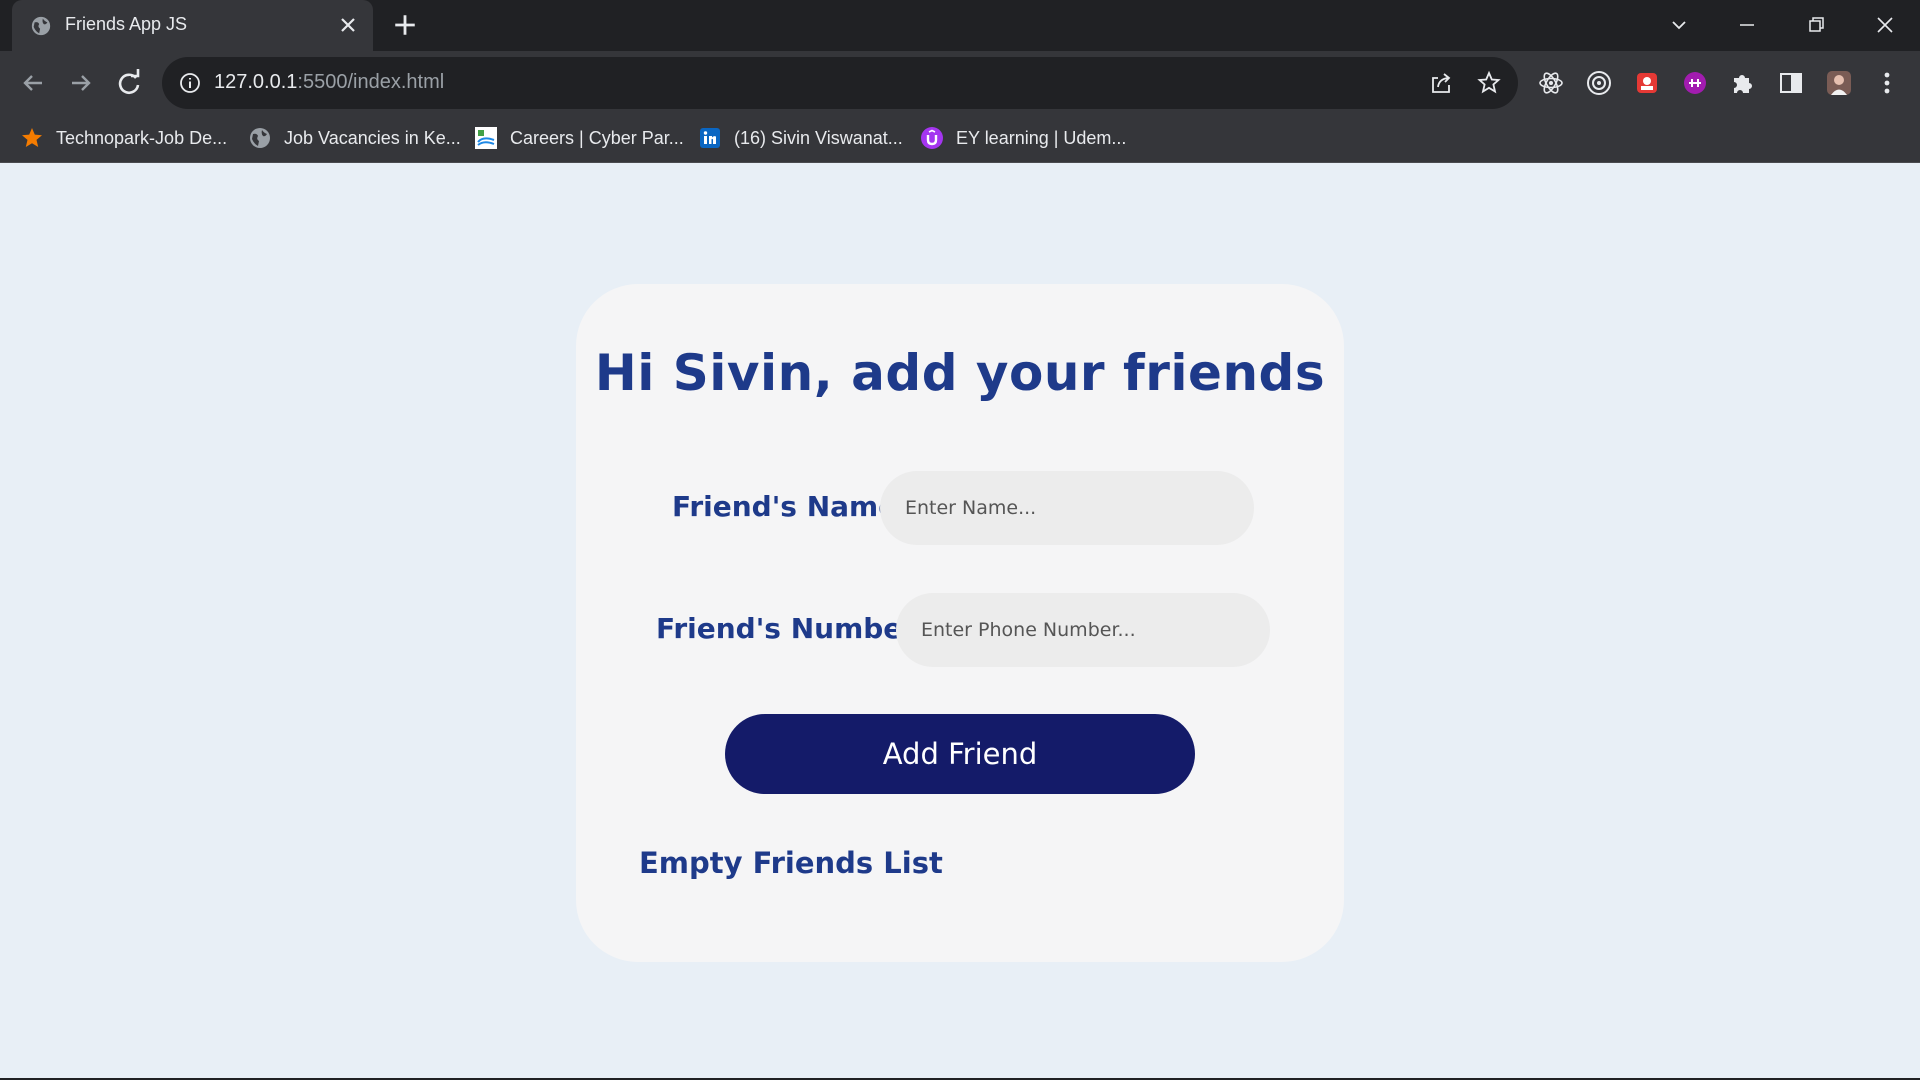 The image size is (1920, 1080). What do you see at coordinates (256, 82) in the screenshot?
I see `url-host: 127.0.0.1` at bounding box center [256, 82].